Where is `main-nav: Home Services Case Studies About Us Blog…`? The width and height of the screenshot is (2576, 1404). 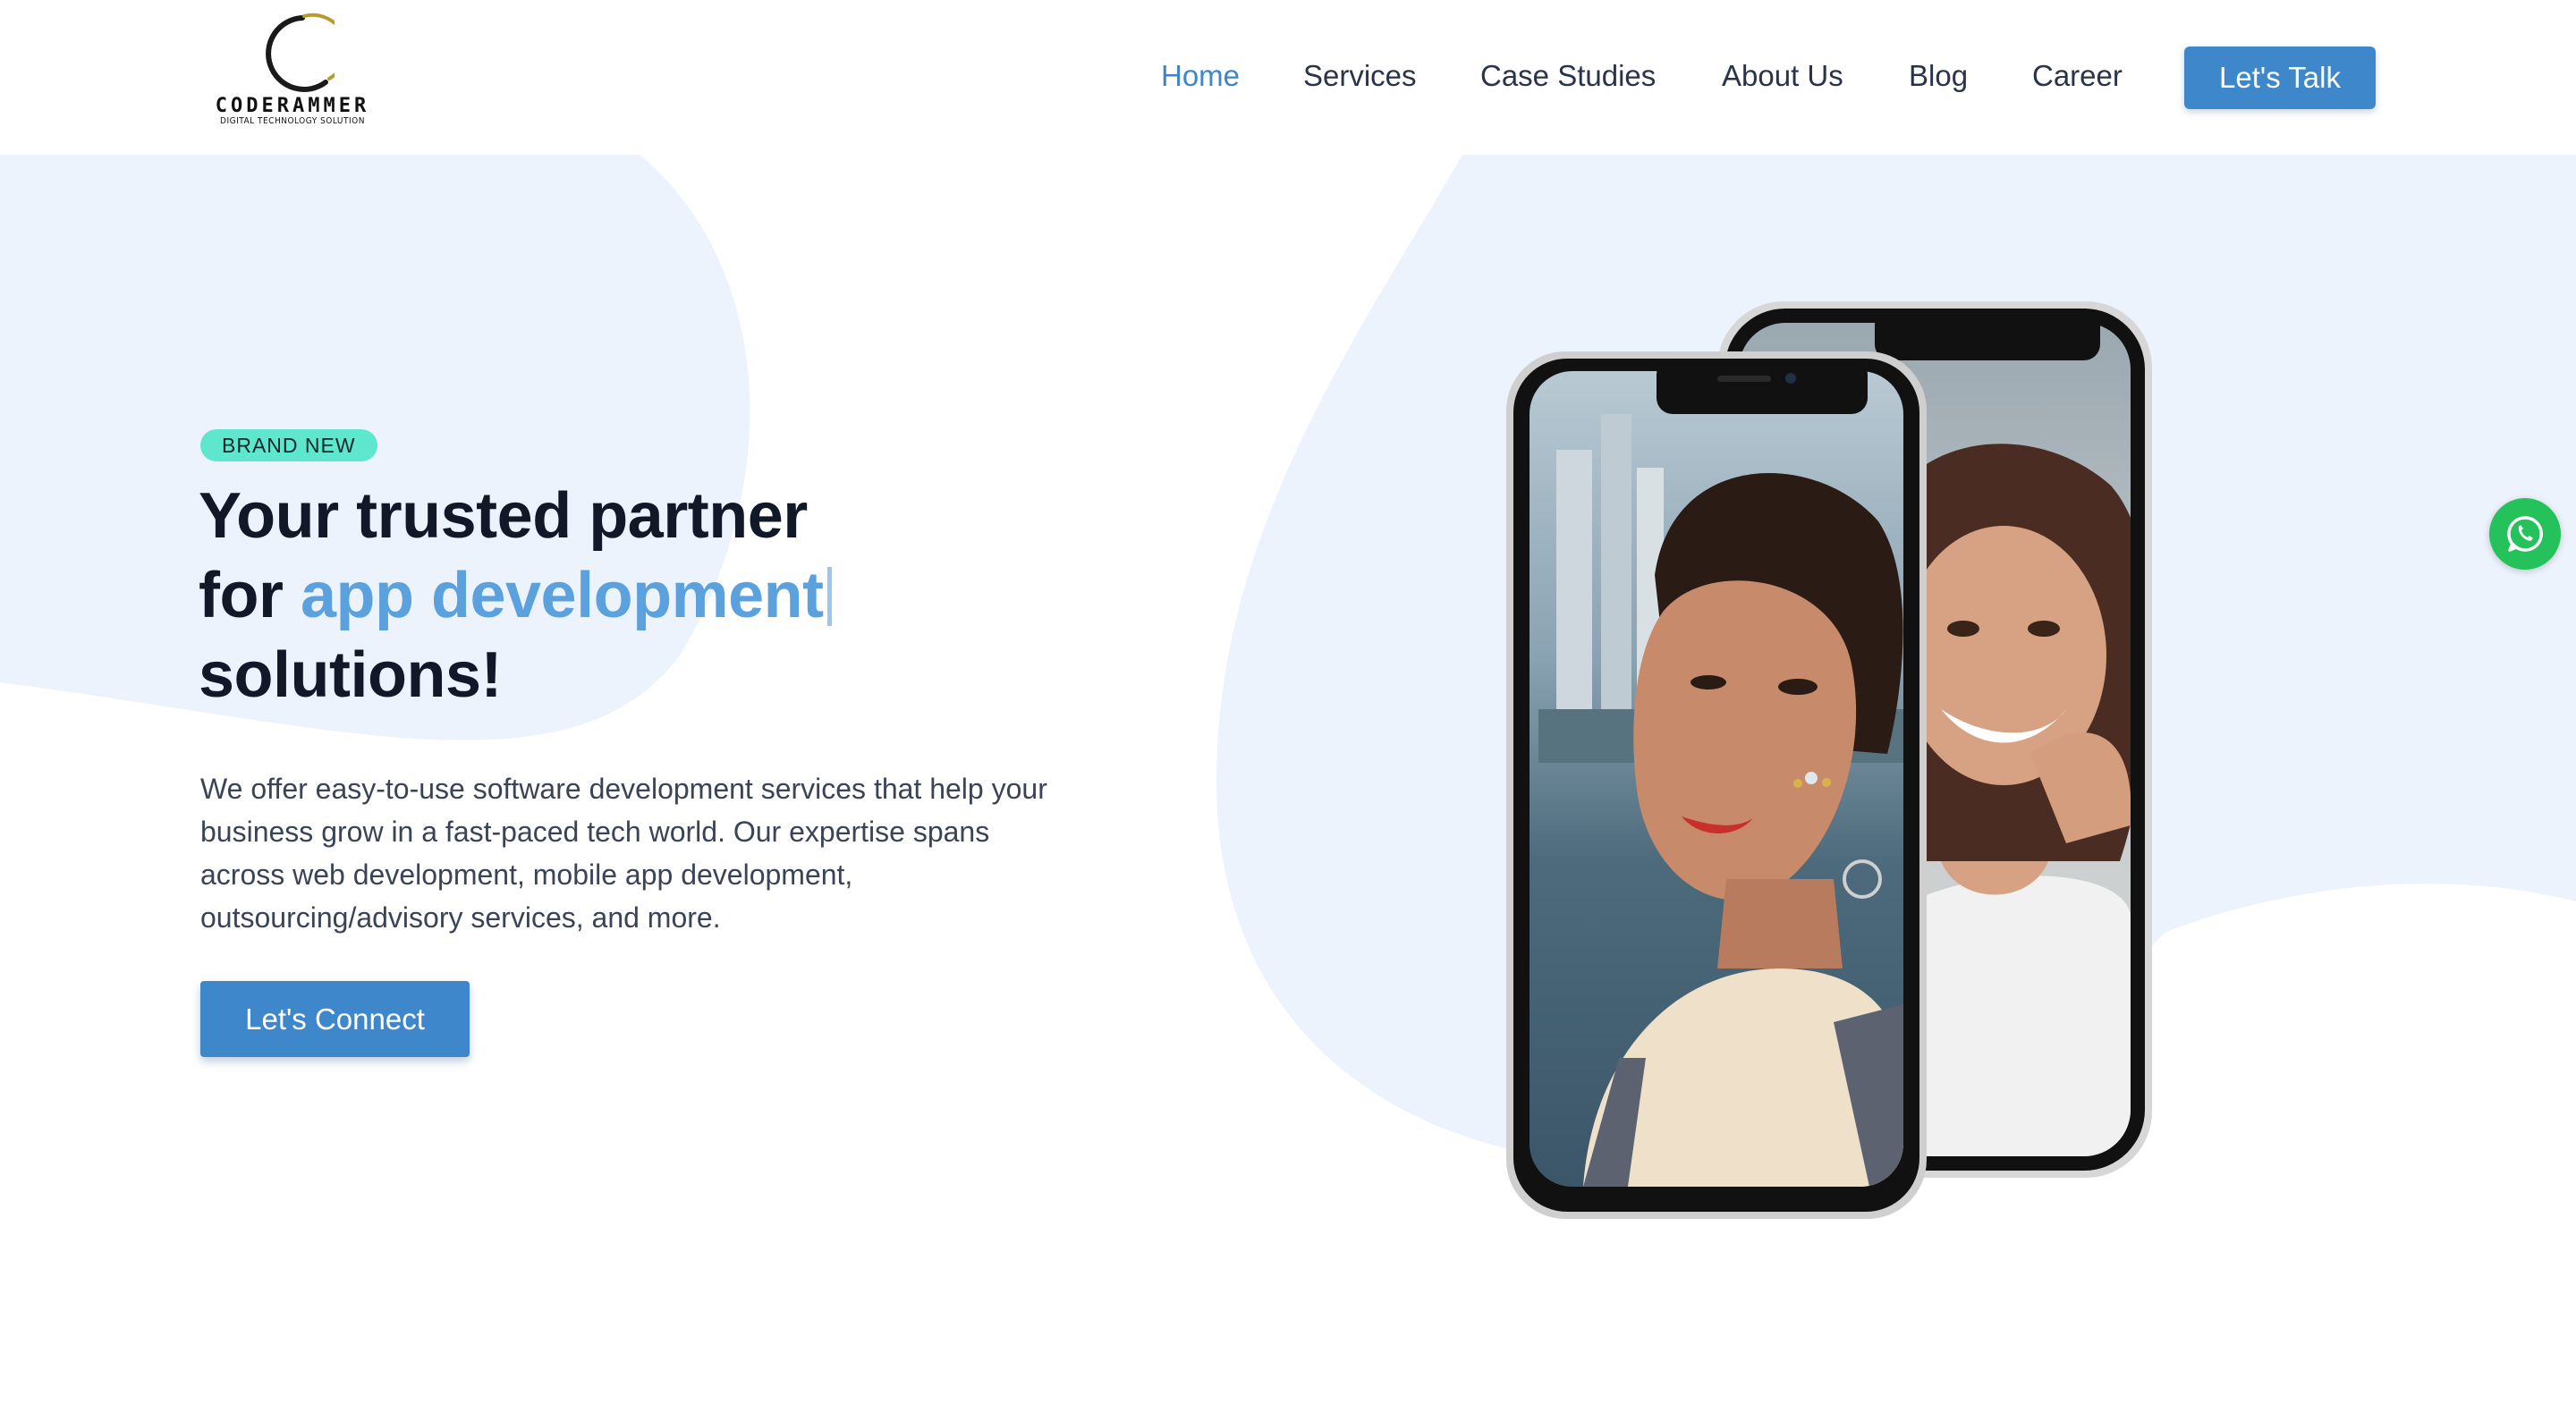 main-nav: Home Services Case Studies About Us Blog… is located at coordinates (1288, 78).